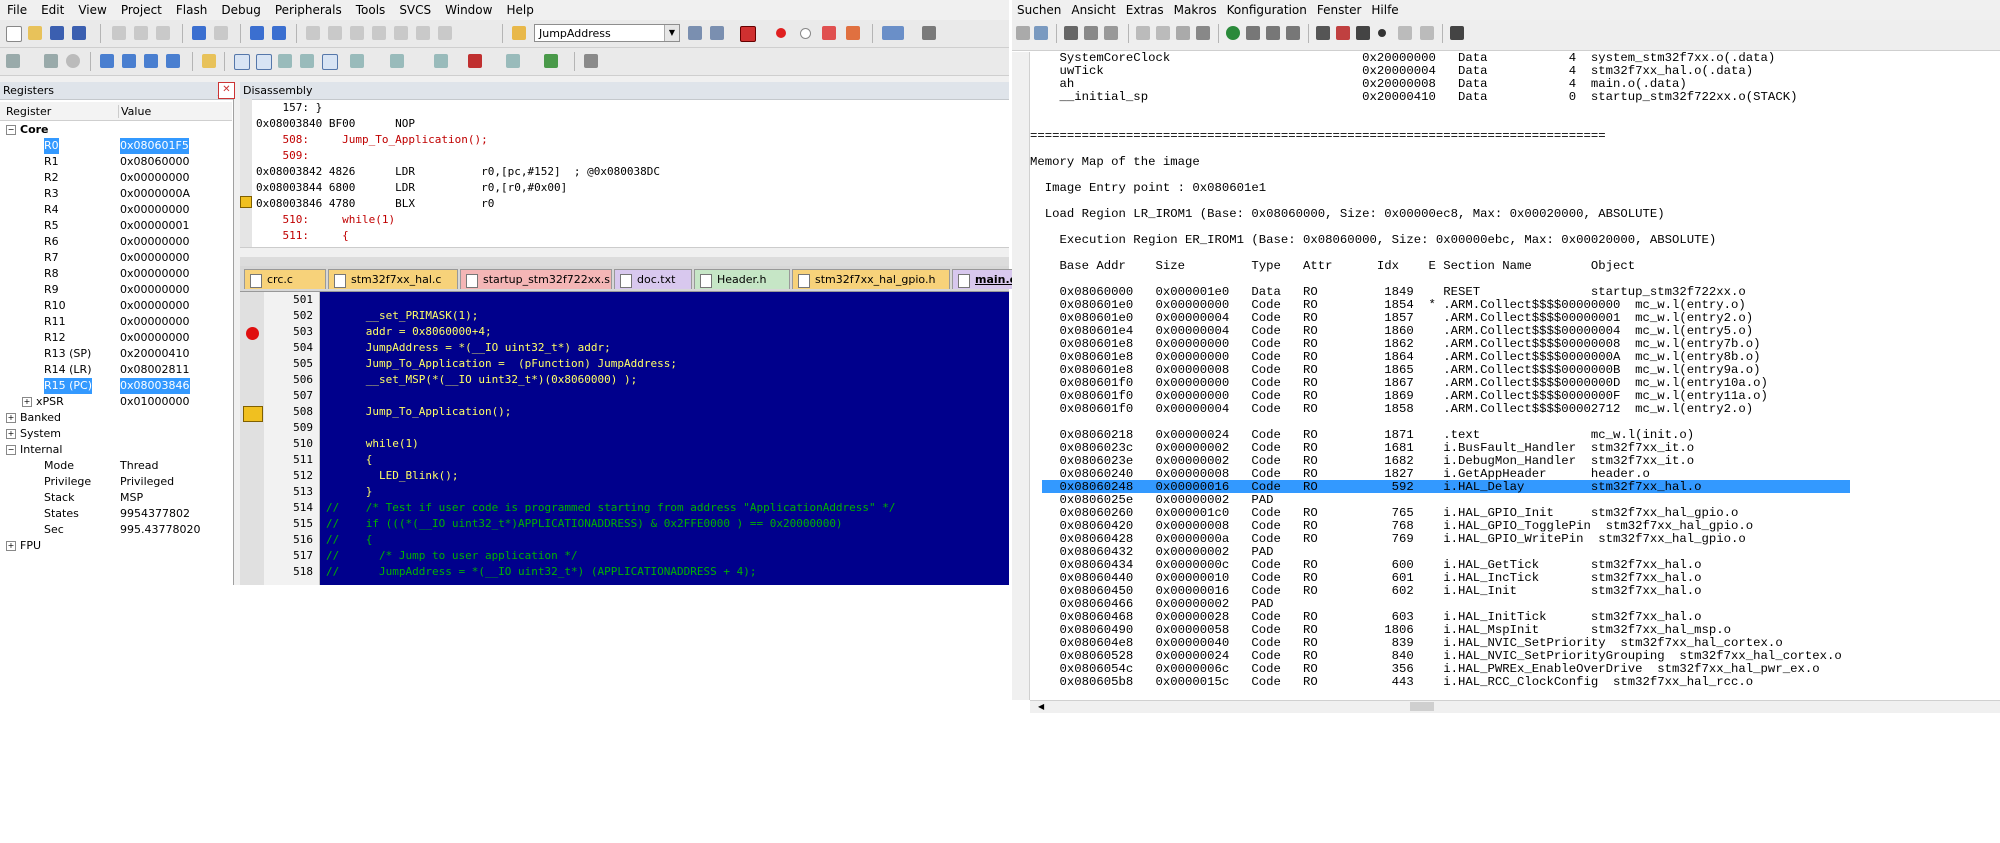  I want to click on run-to-cursor-icon, so click(173, 61).